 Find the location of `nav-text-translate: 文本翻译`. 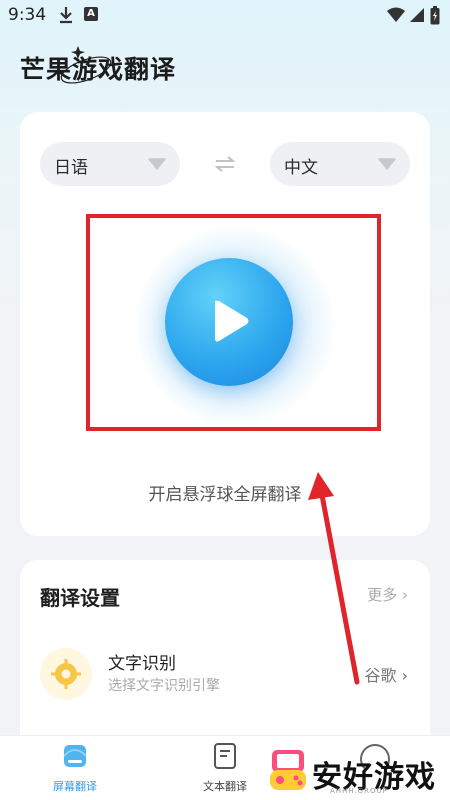

nav-text-translate: 文本翻译 is located at coordinates (225, 768).